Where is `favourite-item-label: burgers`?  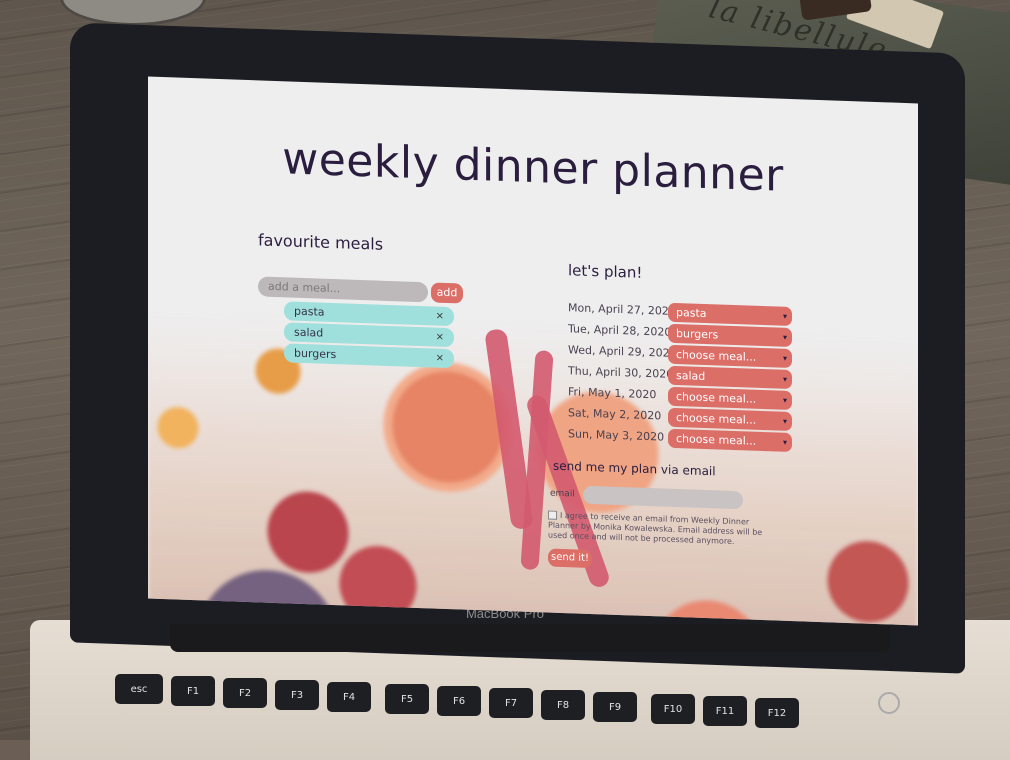 favourite-item-label: burgers is located at coordinates (315, 354).